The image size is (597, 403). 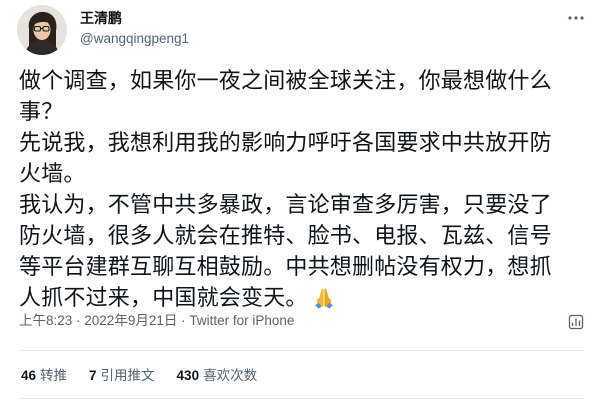 What do you see at coordinates (285, 205) in the screenshot?
I see `tweet-text-line: 我认为，不管中共多暴政，言论审查多厉害，只要没了` at bounding box center [285, 205].